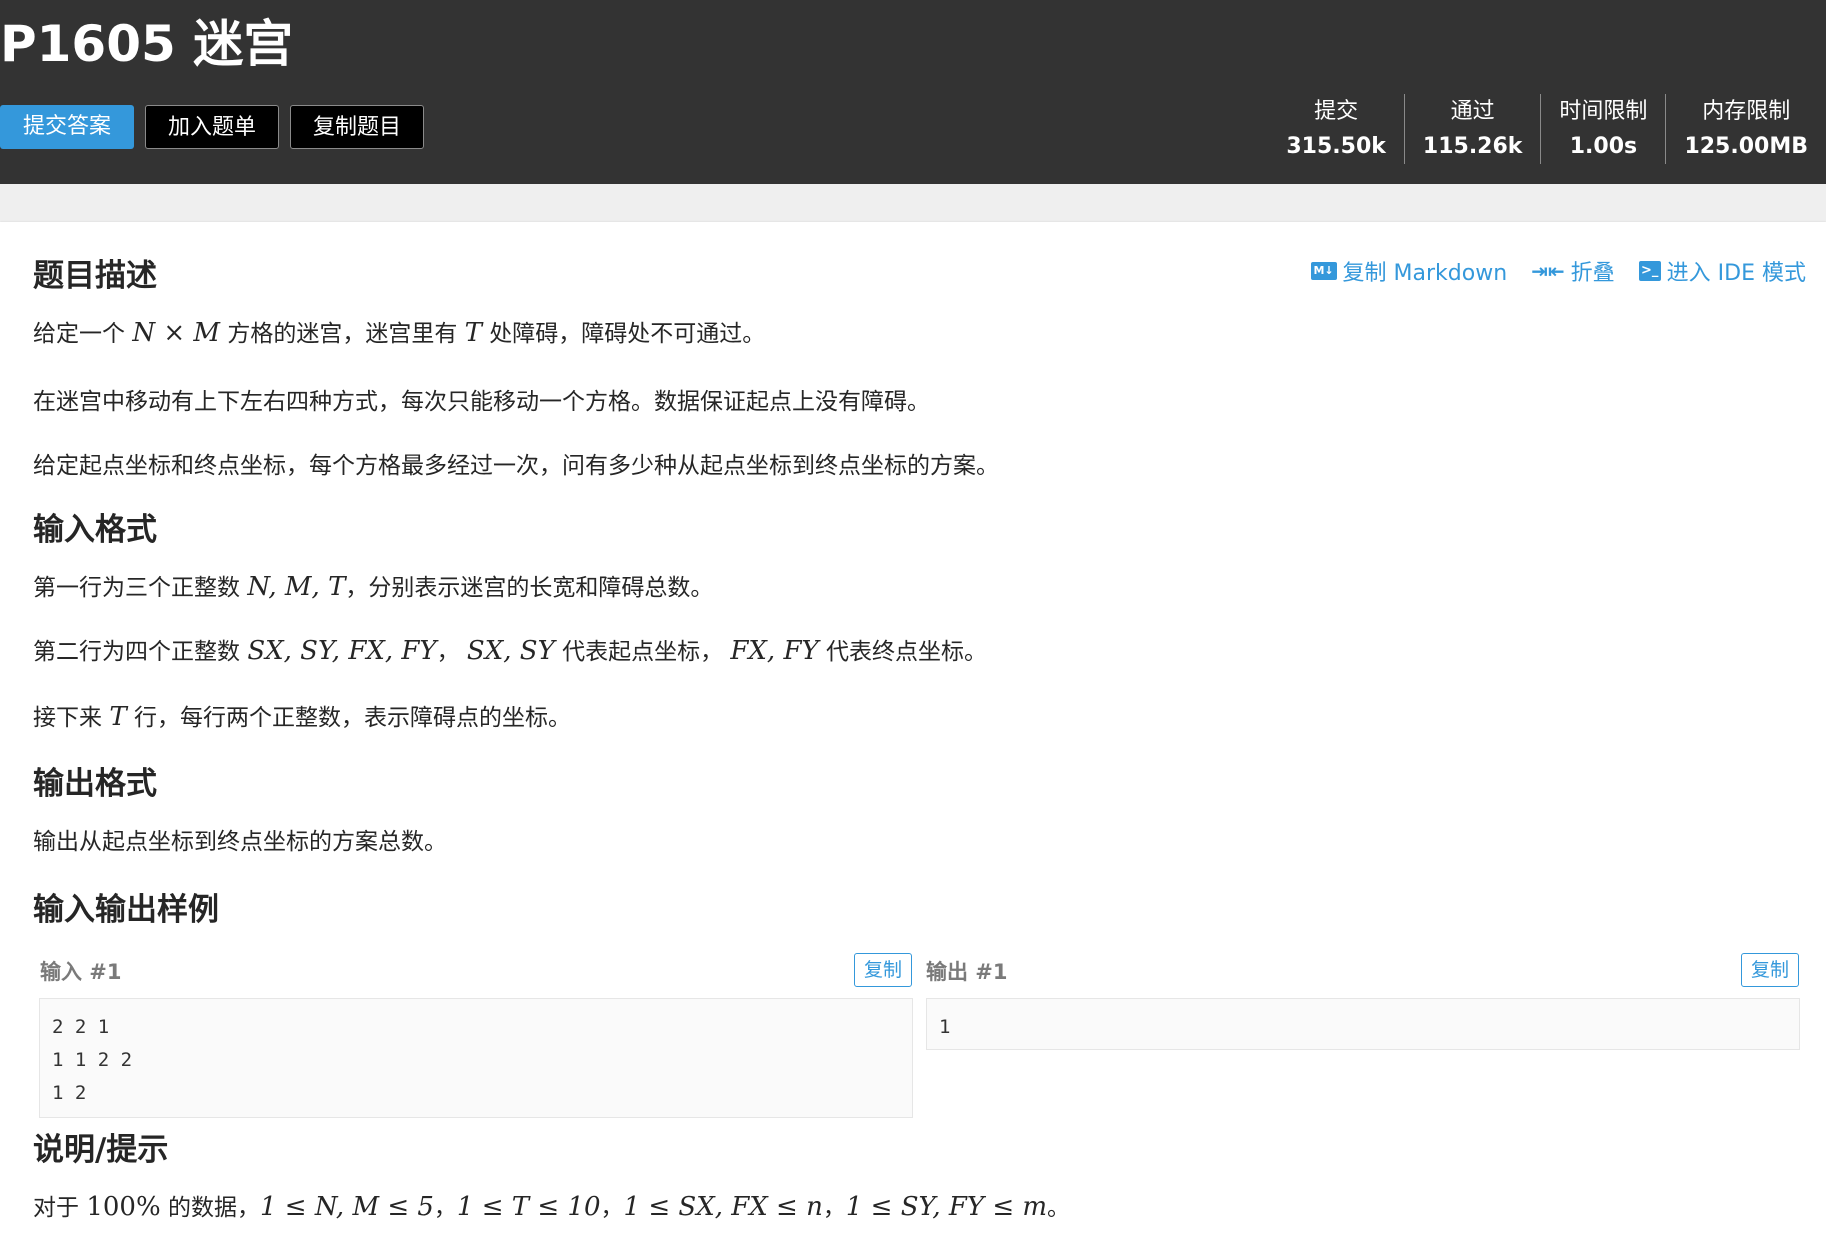 The height and width of the screenshot is (1240, 1826). I want to click on text: 方格的迷宫，迷宫里有, so click(342, 334).